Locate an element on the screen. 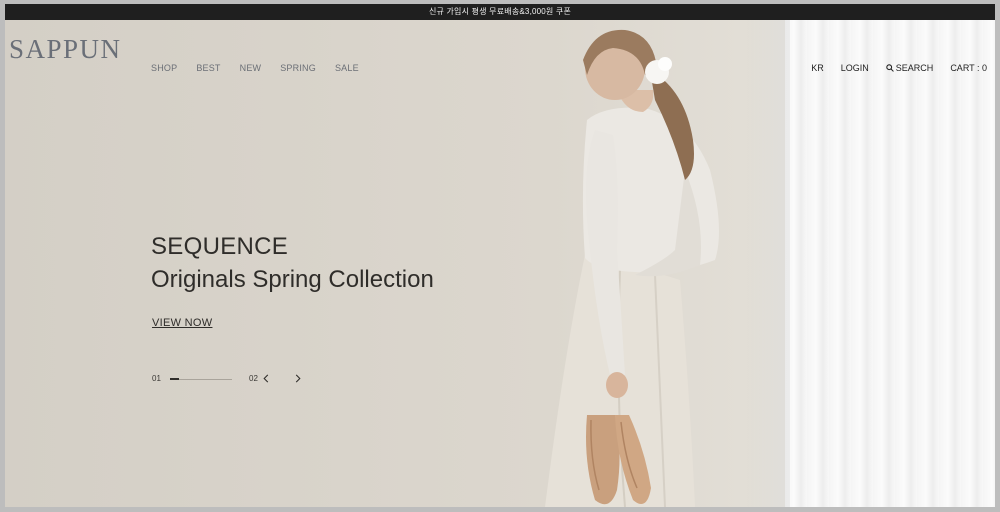 The width and height of the screenshot is (1000, 512). slide-prev-button is located at coordinates (266, 378).